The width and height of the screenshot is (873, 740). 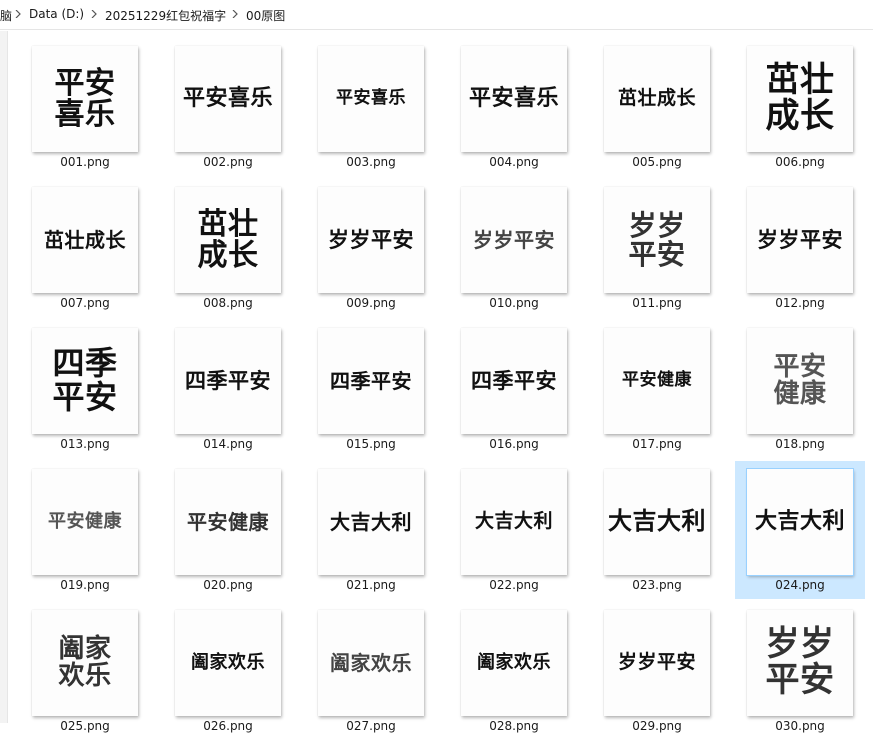 I want to click on thumbnail-text: 茁壮成长, so click(x=85, y=239).